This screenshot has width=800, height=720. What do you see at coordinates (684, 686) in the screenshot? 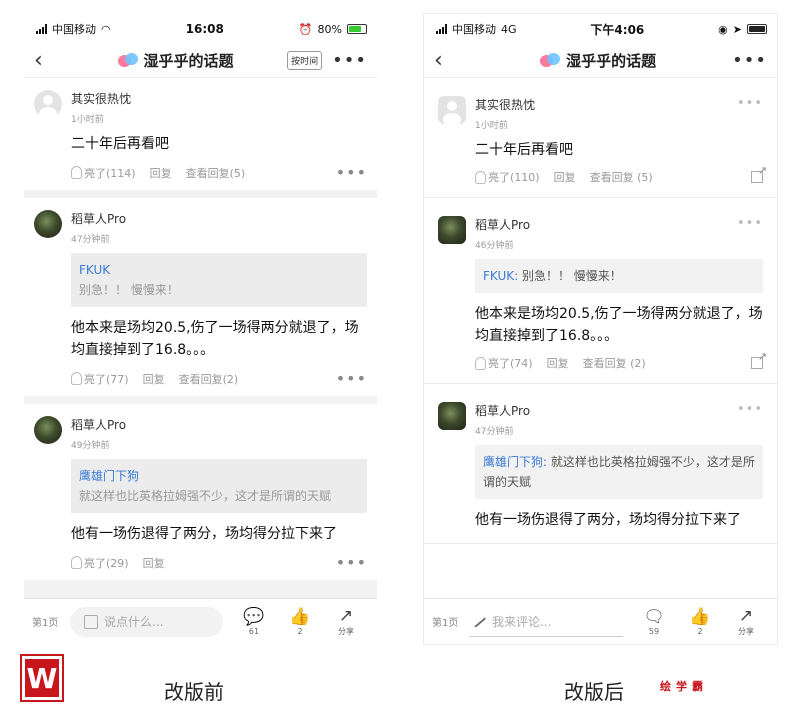
I see `watermark-logo: 绘学霸` at bounding box center [684, 686].